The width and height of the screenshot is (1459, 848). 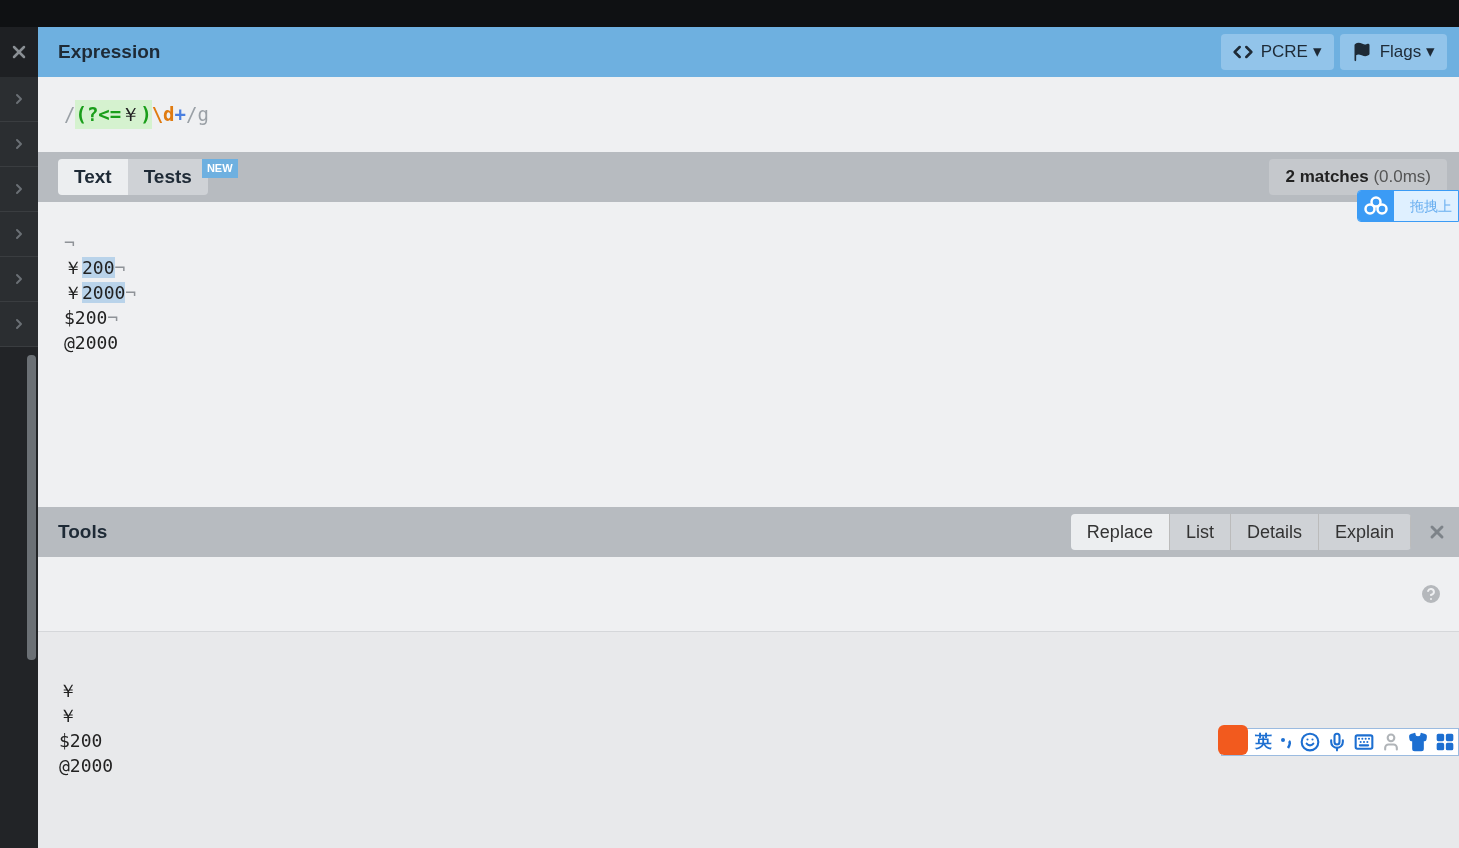 I want to click on text-tab: Tests, so click(x=167, y=177).